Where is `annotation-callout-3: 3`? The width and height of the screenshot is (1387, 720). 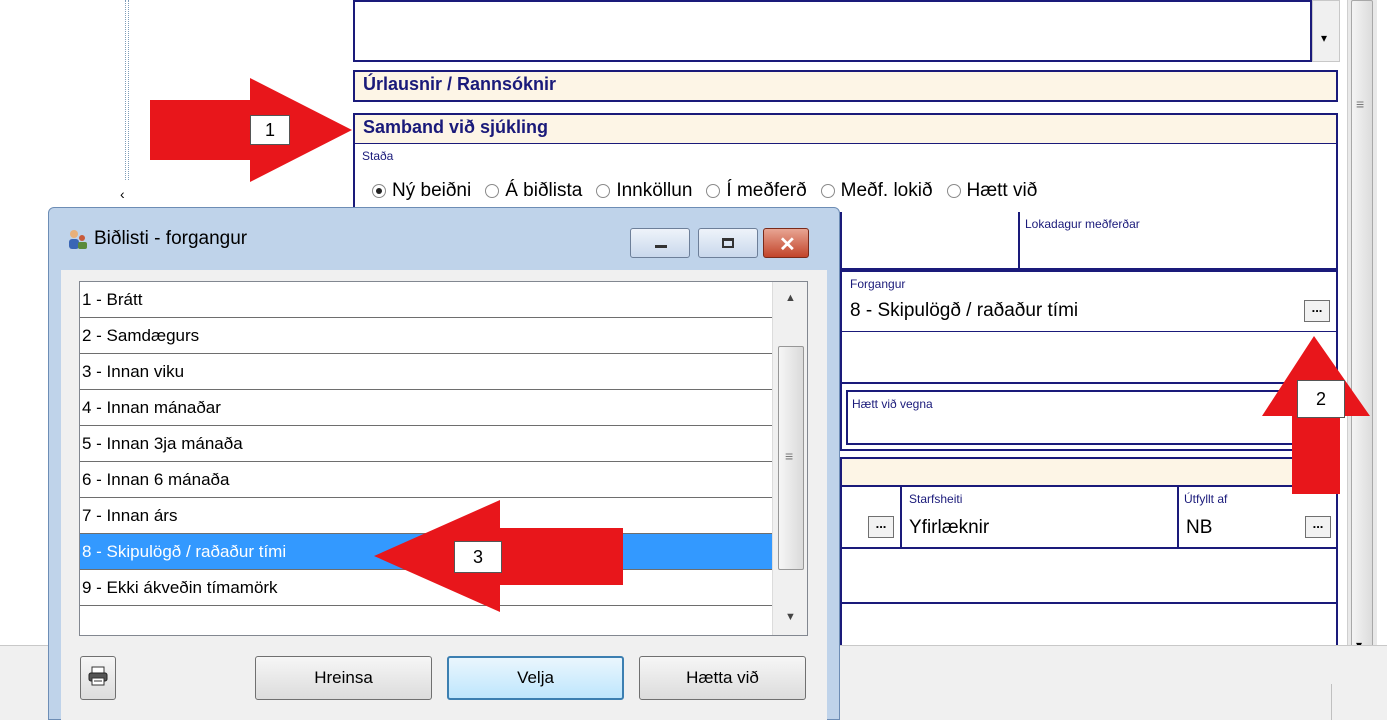
annotation-callout-3: 3 is located at coordinates (478, 557).